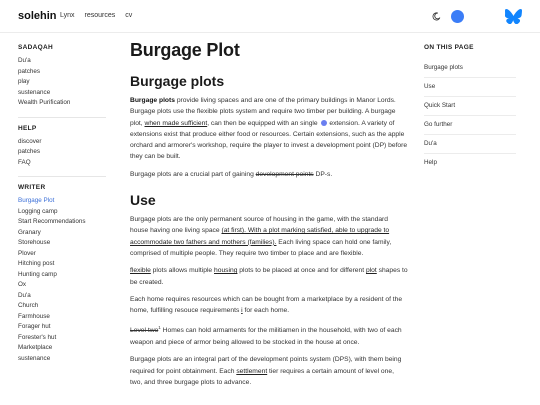 Image resolution: width=540 pixels, height=405 pixels. Describe the element at coordinates (65, 338) in the screenshot. I see `sidebar-item: Forester's hut` at that location.